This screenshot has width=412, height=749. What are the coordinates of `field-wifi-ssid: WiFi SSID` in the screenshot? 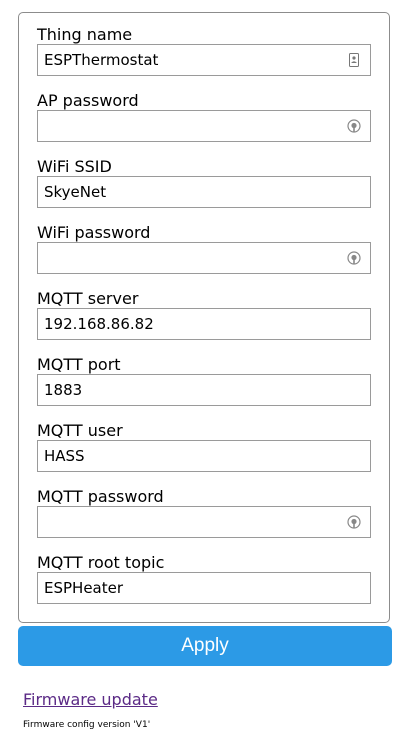 It's located at (204, 183).